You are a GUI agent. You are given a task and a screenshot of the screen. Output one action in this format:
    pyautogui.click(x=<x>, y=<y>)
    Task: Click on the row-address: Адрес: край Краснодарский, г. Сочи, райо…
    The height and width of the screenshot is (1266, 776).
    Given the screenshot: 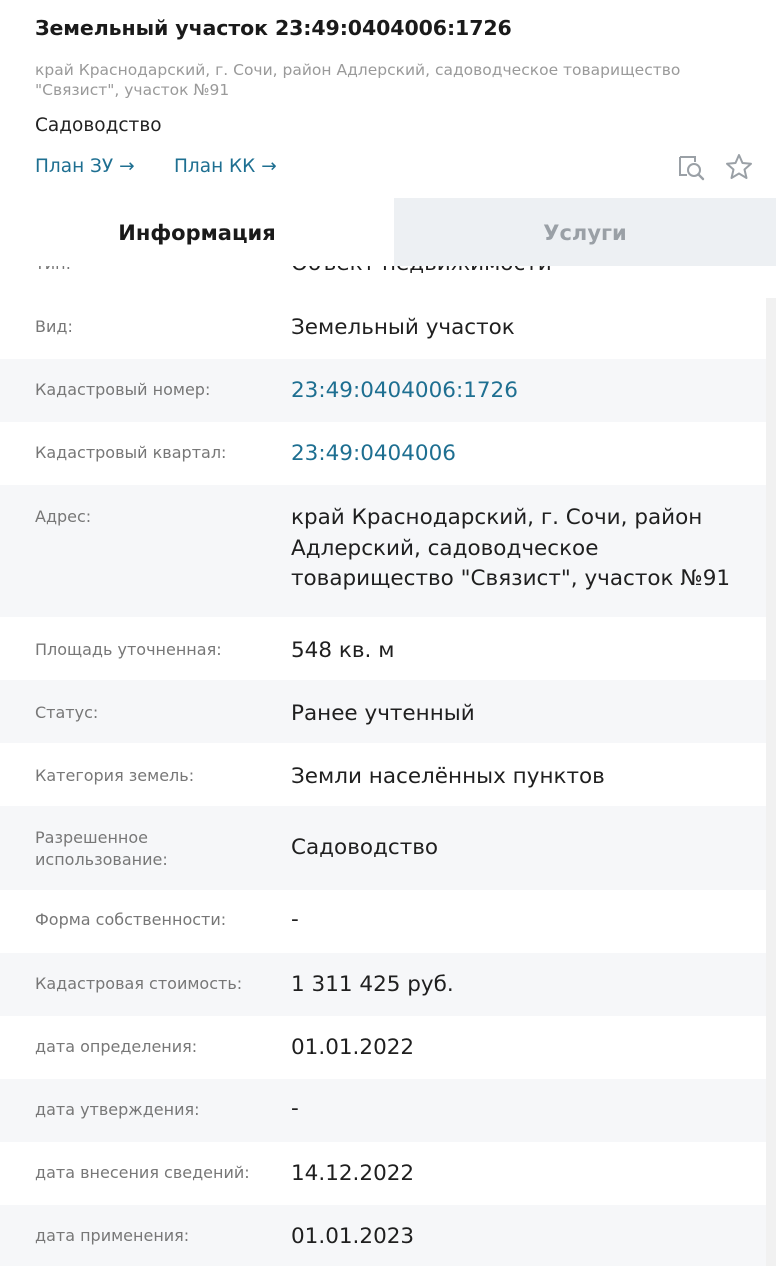 What is the action you would take?
    pyautogui.click(x=383, y=551)
    